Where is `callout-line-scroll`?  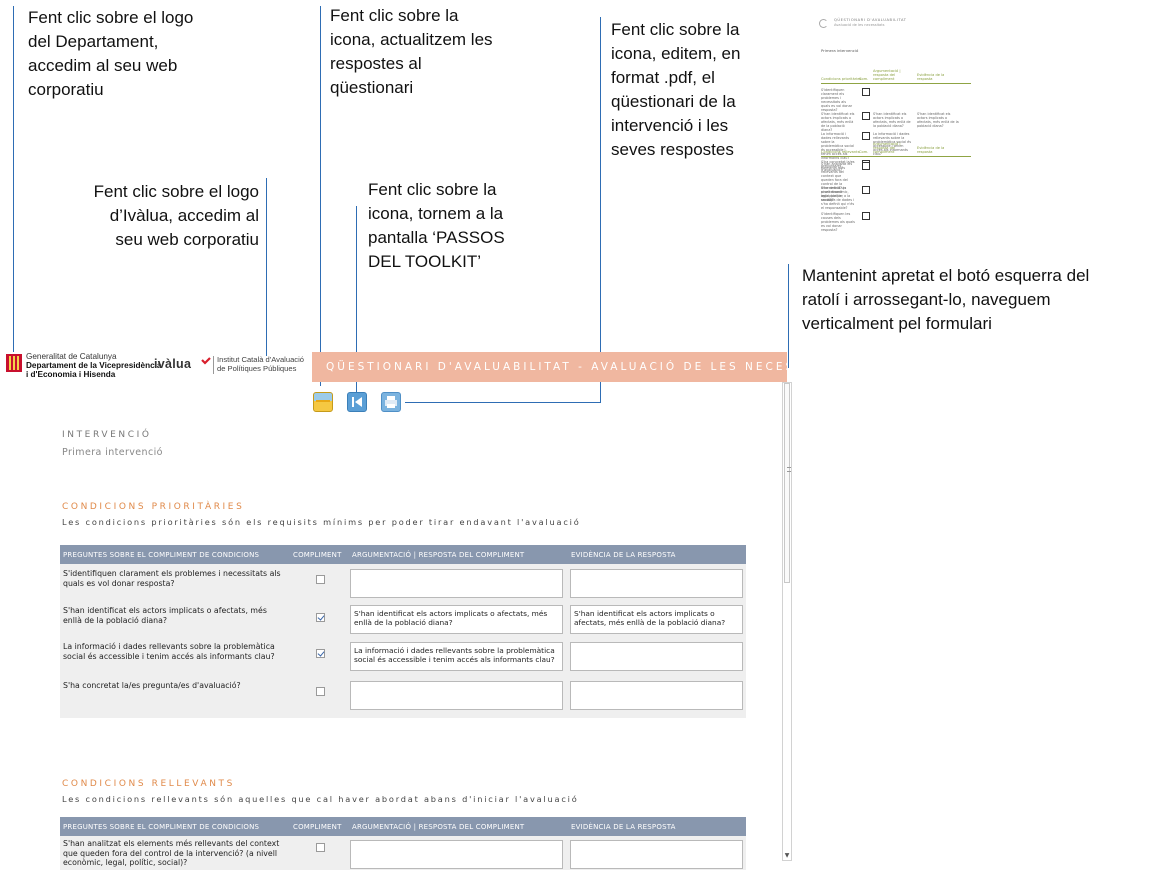 callout-line-scroll is located at coordinates (788, 316).